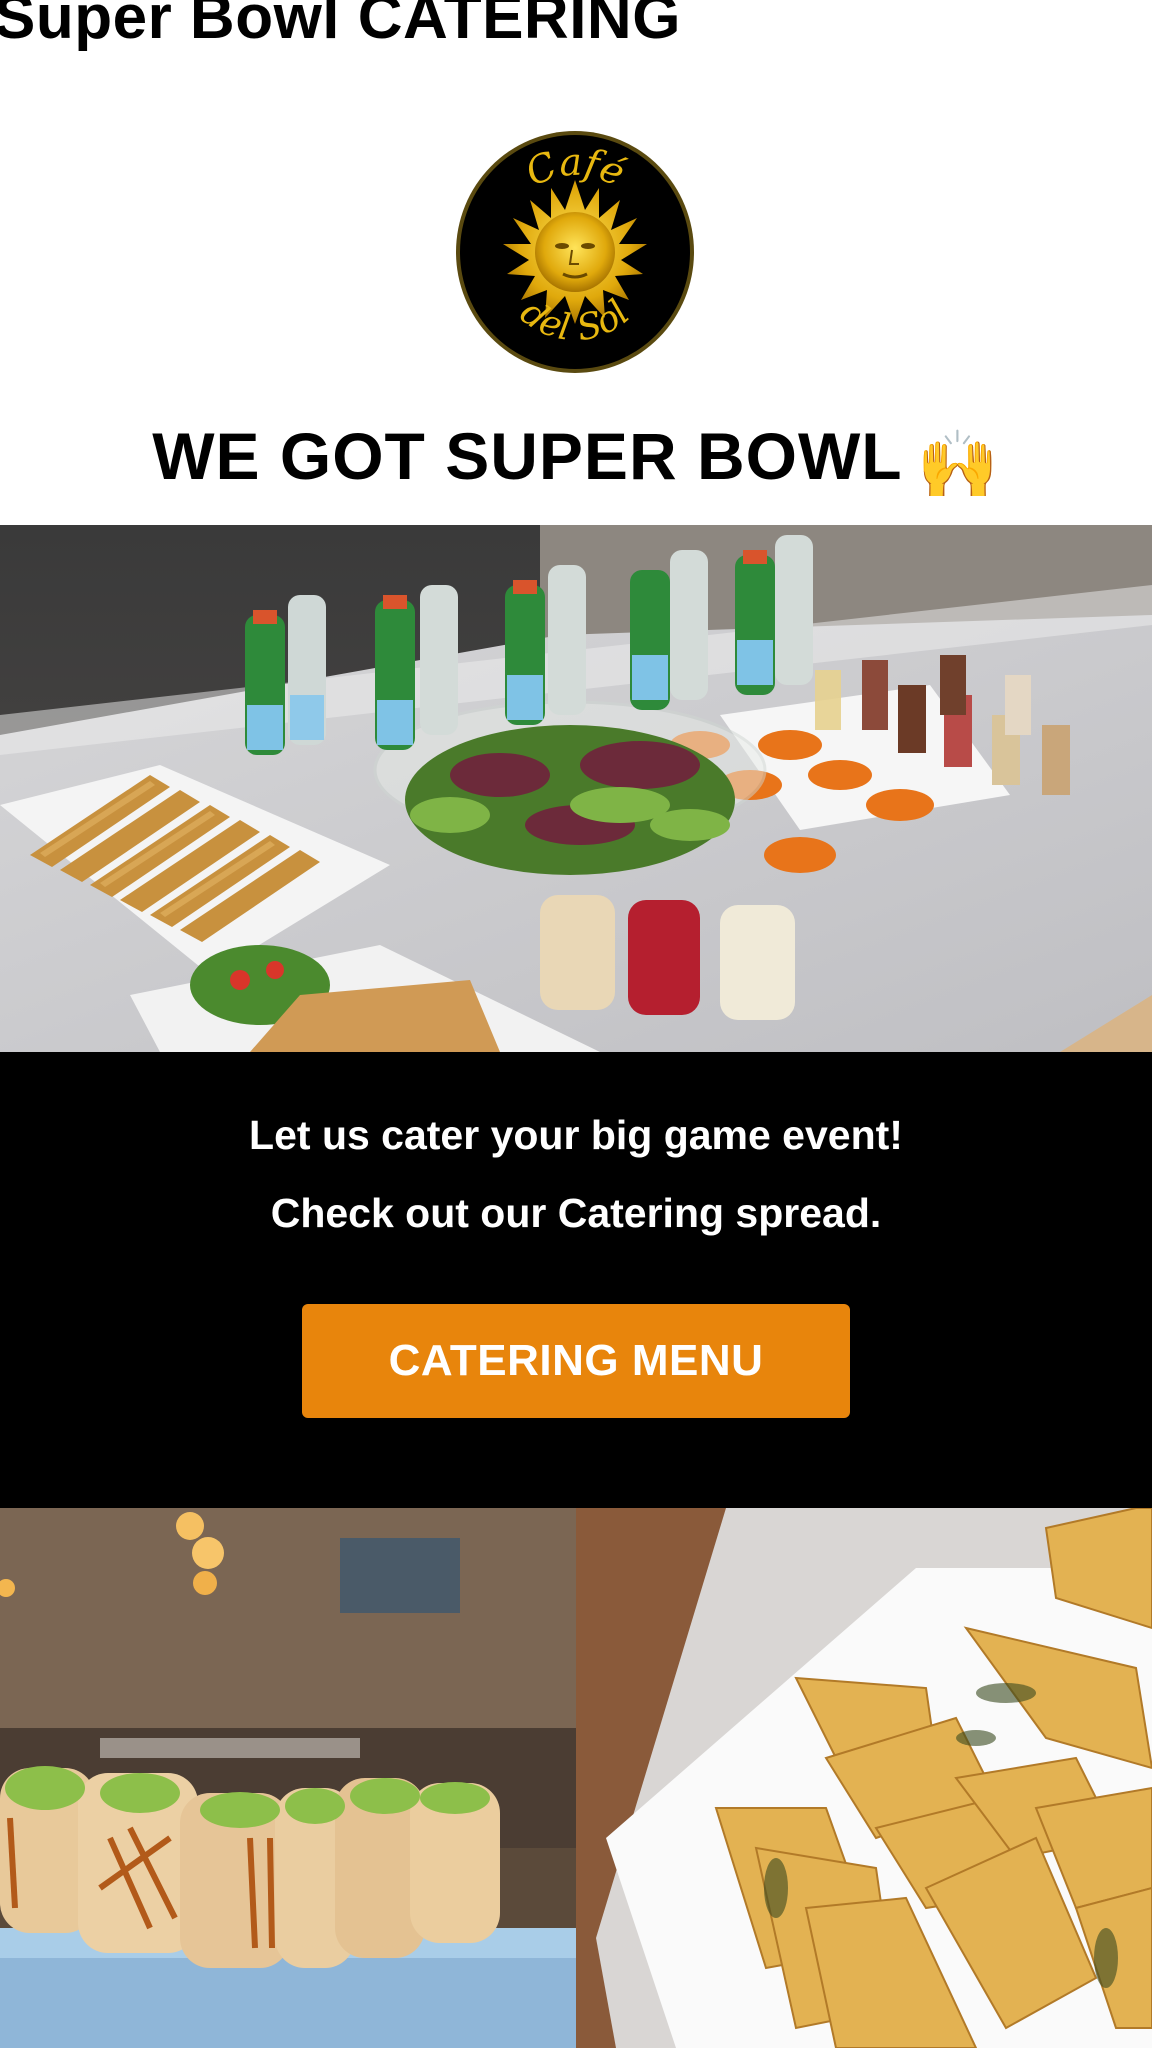  Describe the element at coordinates (864, 1778) in the screenshot. I see `quesadilla-platter-photo` at that location.